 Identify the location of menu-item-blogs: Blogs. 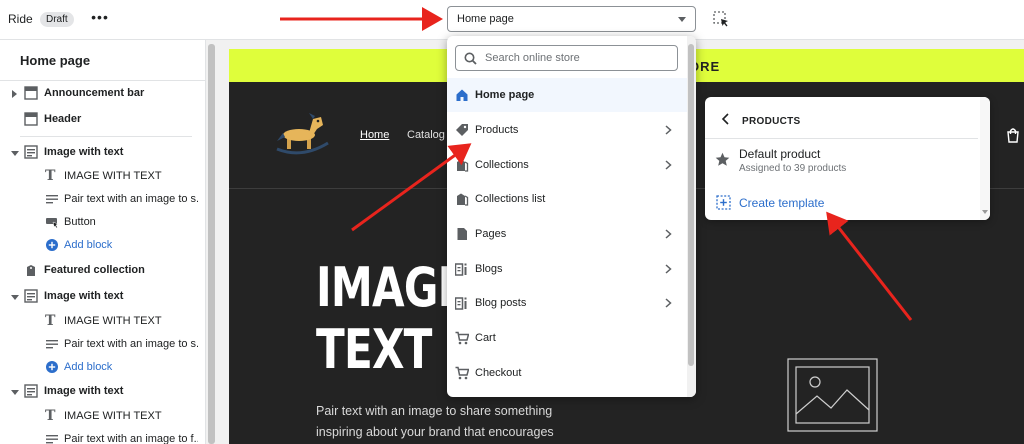
(567, 269).